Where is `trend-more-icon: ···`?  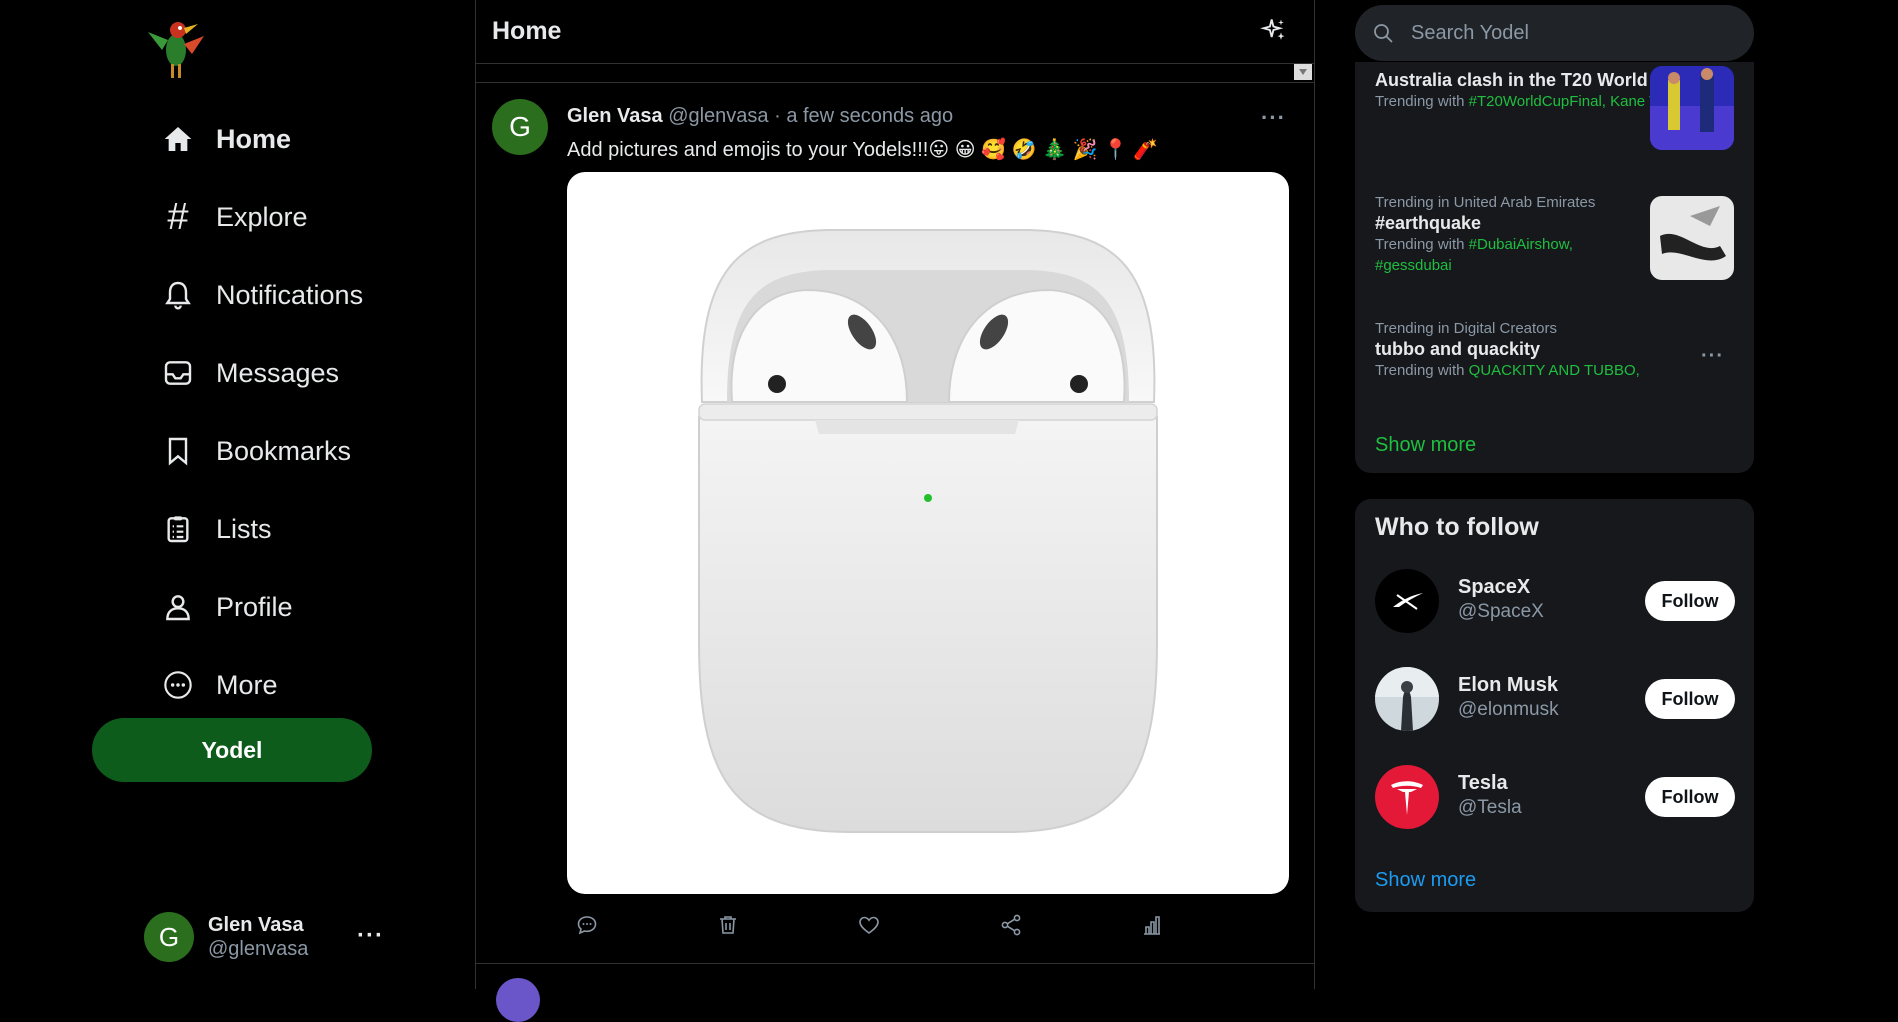 trend-more-icon: ··· is located at coordinates (1712, 356).